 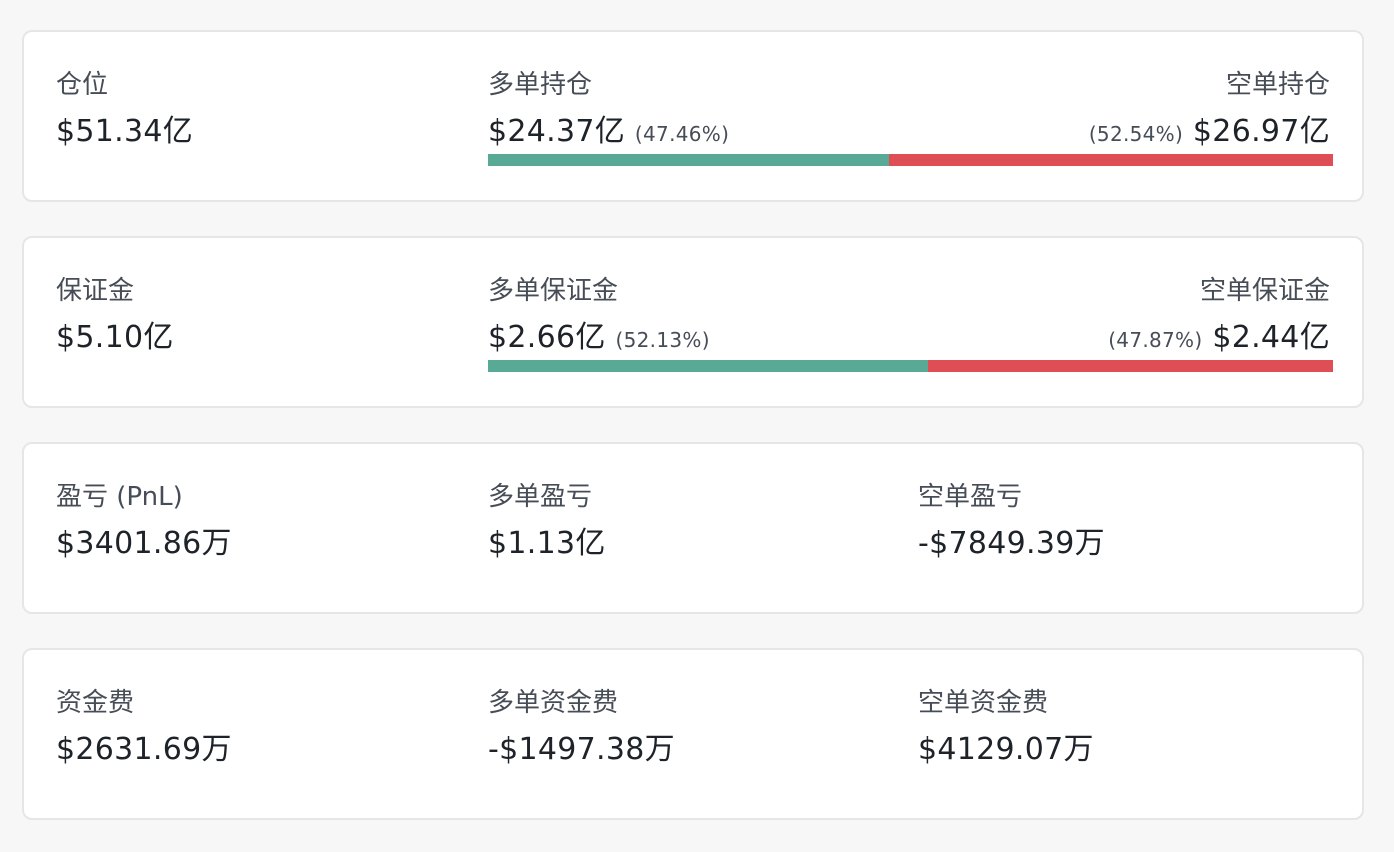 What do you see at coordinates (540, 497) in the screenshot?
I see `long-pnl-label: 多单盈亏` at bounding box center [540, 497].